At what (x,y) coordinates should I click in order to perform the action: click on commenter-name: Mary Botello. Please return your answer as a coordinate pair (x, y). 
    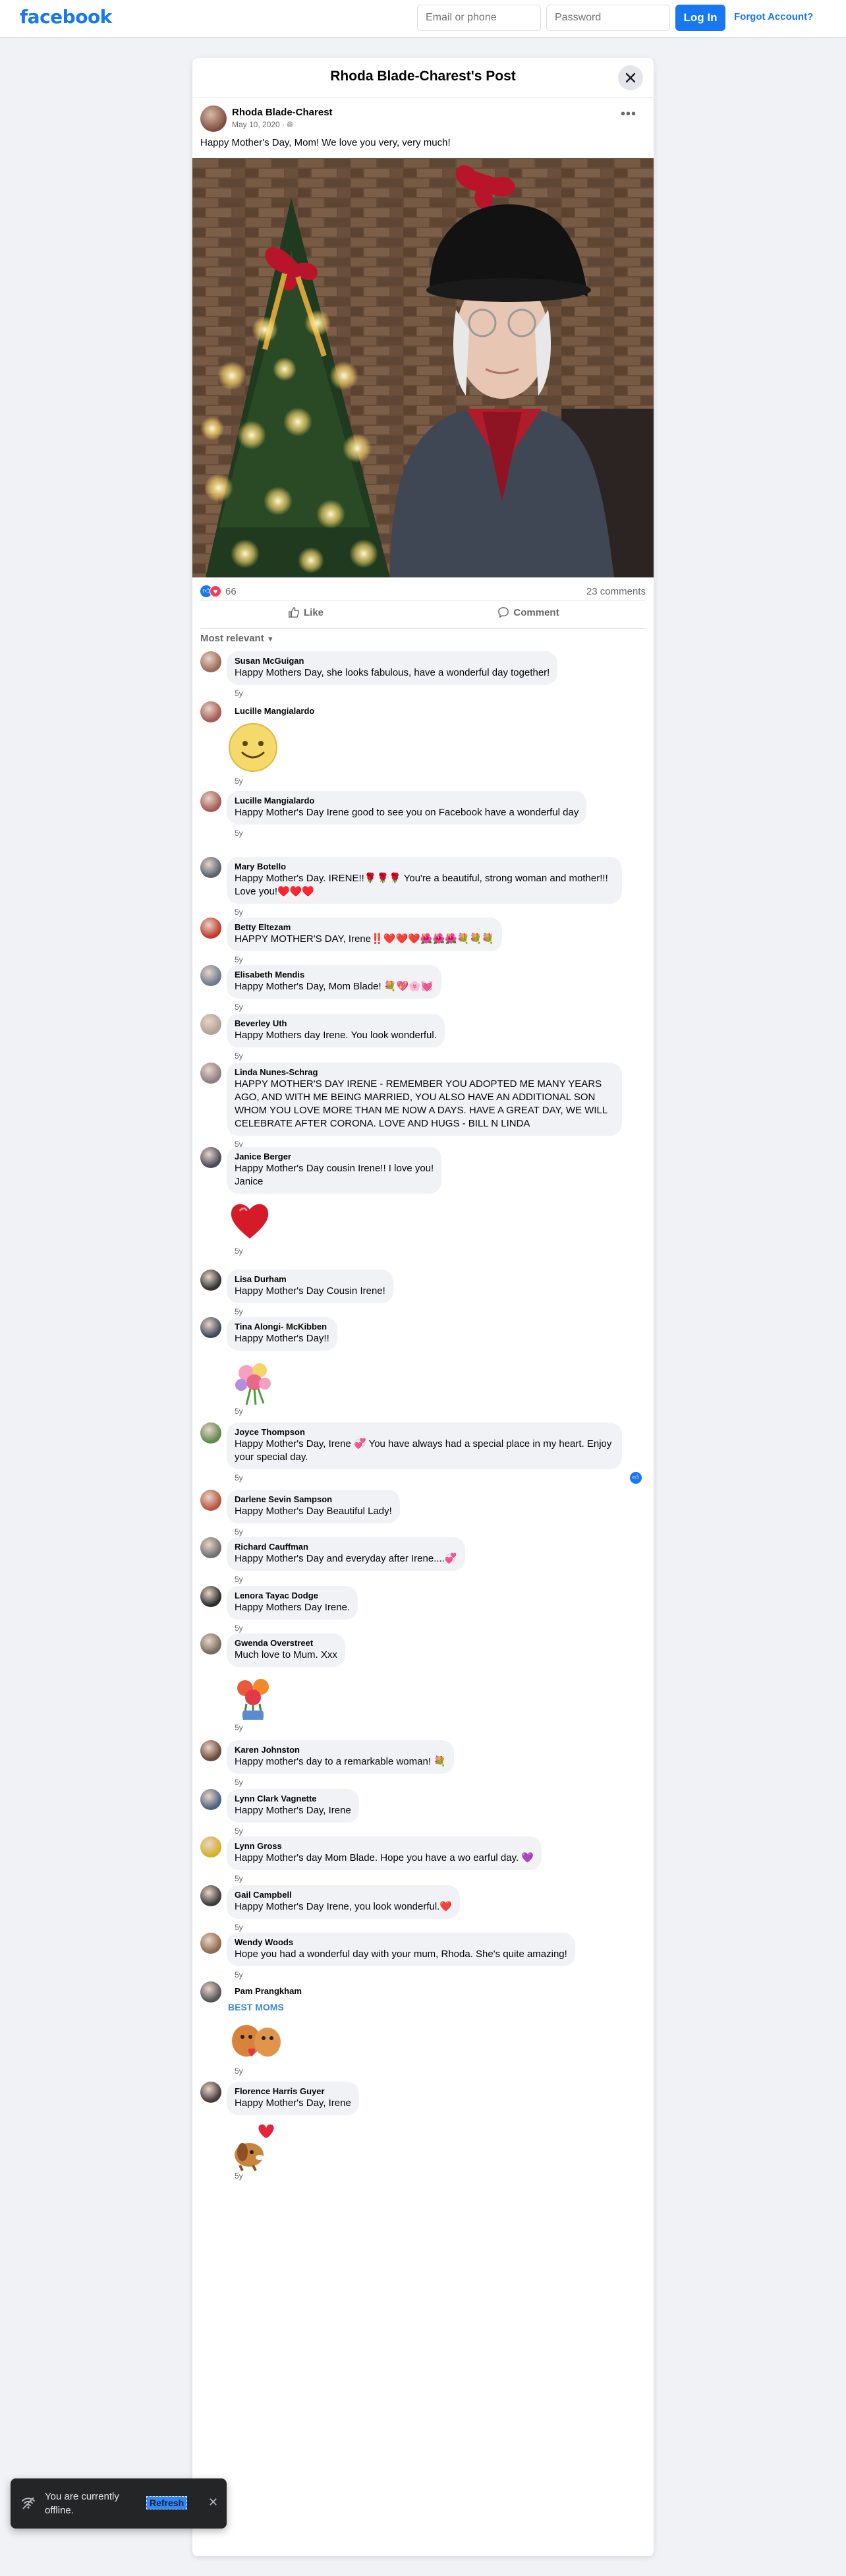
    Looking at the image, I should click on (425, 867).